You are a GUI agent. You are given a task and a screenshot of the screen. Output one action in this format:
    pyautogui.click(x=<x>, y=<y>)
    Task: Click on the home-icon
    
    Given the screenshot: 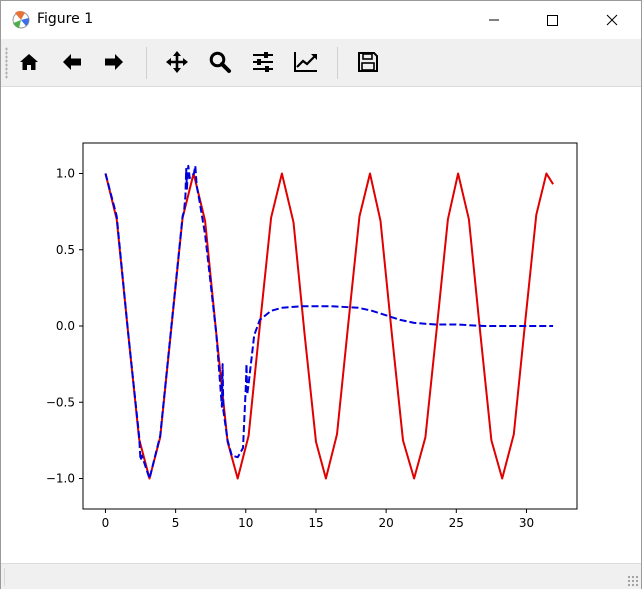 What is the action you would take?
    pyautogui.click(x=29, y=62)
    